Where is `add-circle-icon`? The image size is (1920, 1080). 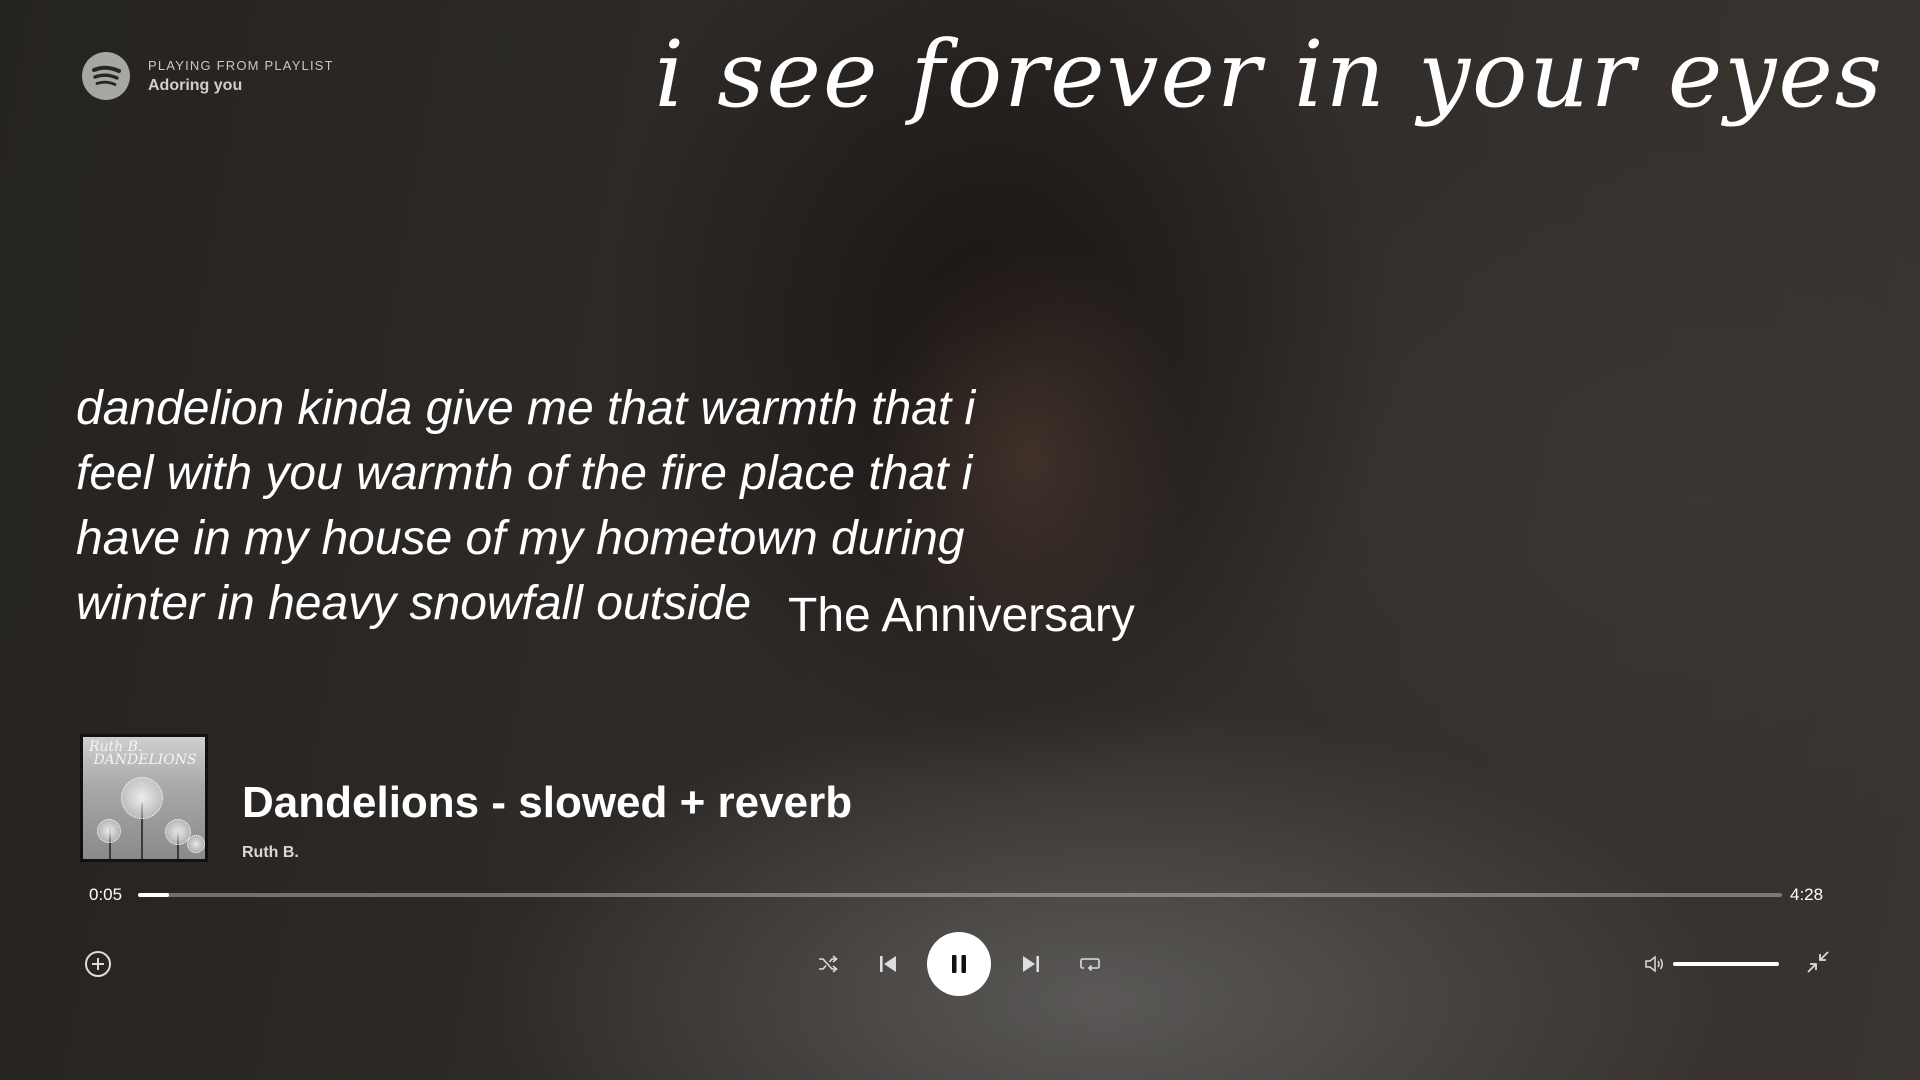 add-circle-icon is located at coordinates (98, 964).